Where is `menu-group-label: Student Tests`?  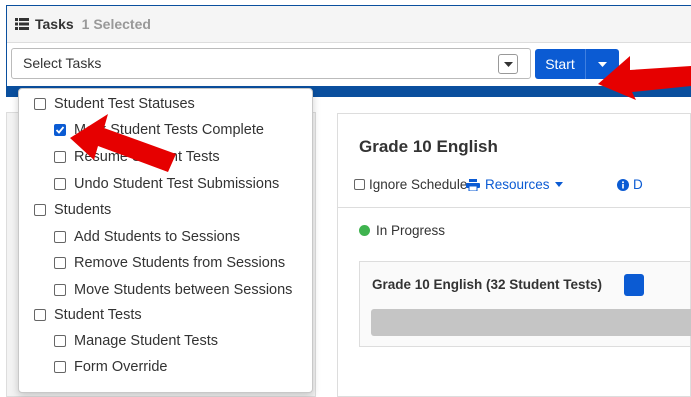
menu-group-label: Student Tests is located at coordinates (98, 315).